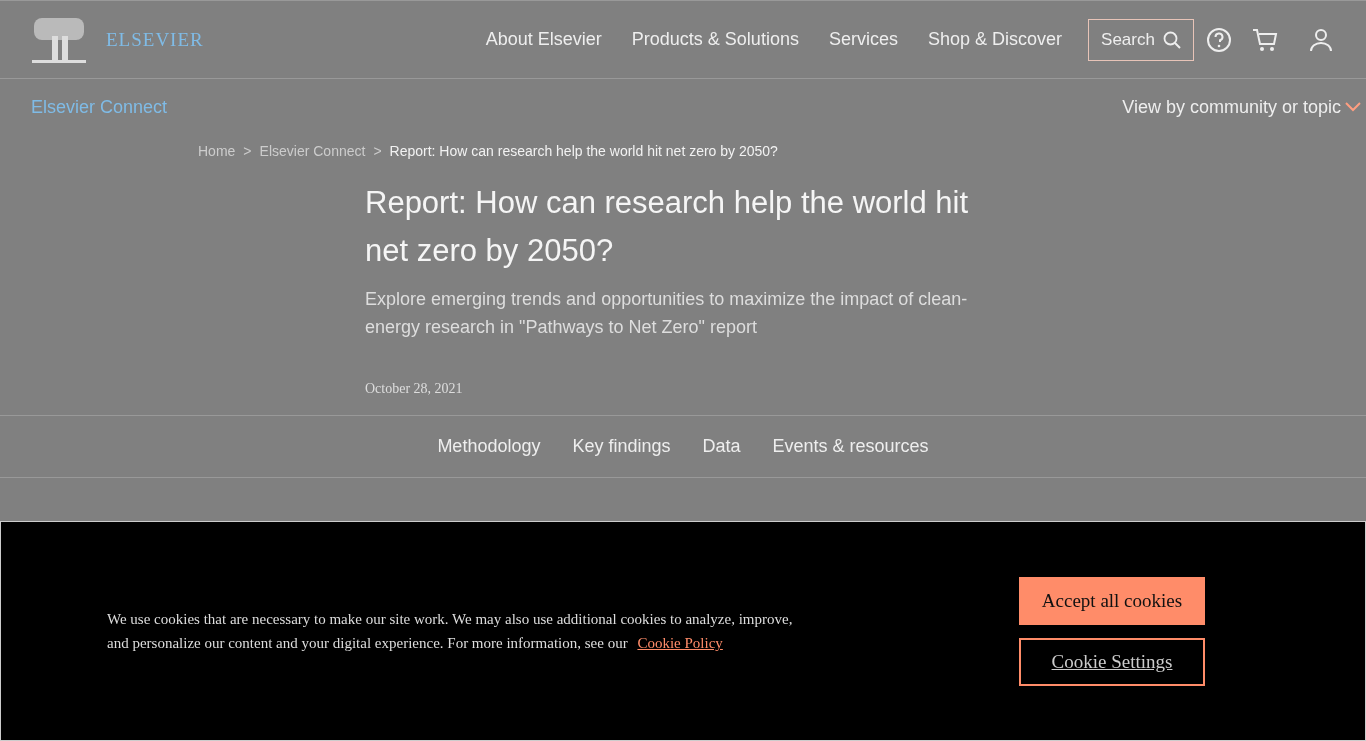  I want to click on section-tab: Events & resources, so click(850, 446).